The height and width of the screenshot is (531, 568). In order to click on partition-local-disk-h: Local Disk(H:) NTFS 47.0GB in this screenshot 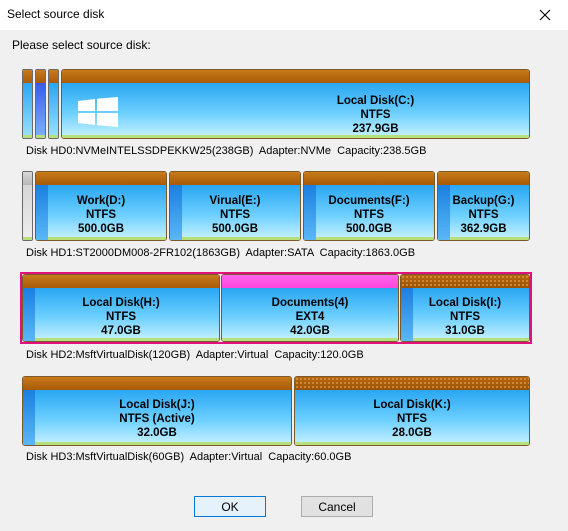, I will do `click(121, 308)`.